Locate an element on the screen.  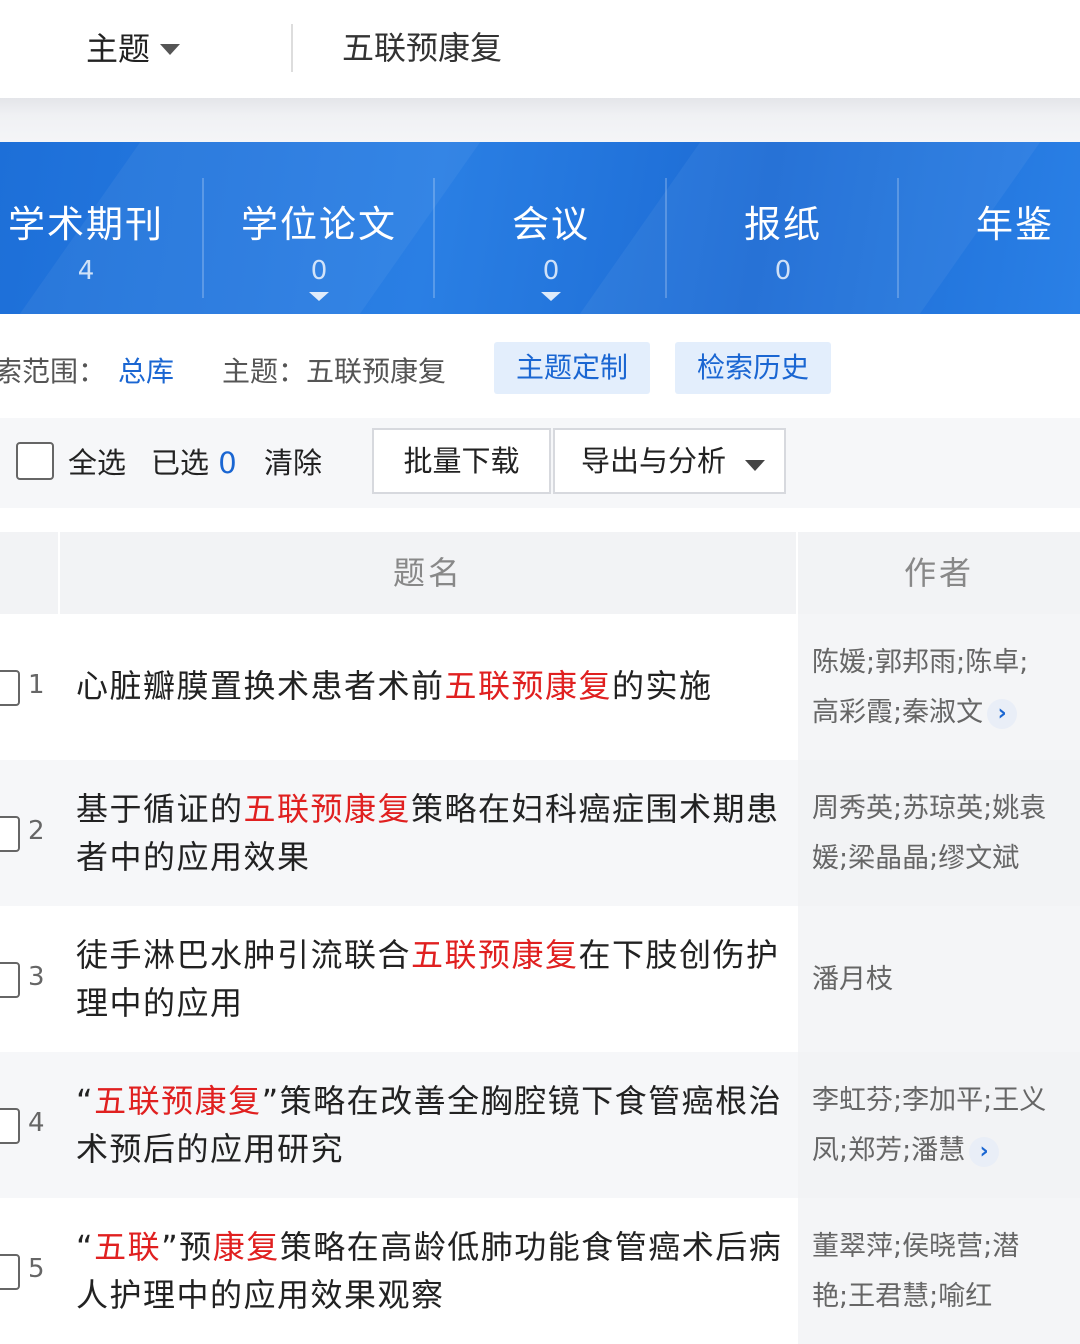
author-line: 媛;梁晶晶;缪文斌 is located at coordinates (916, 858).